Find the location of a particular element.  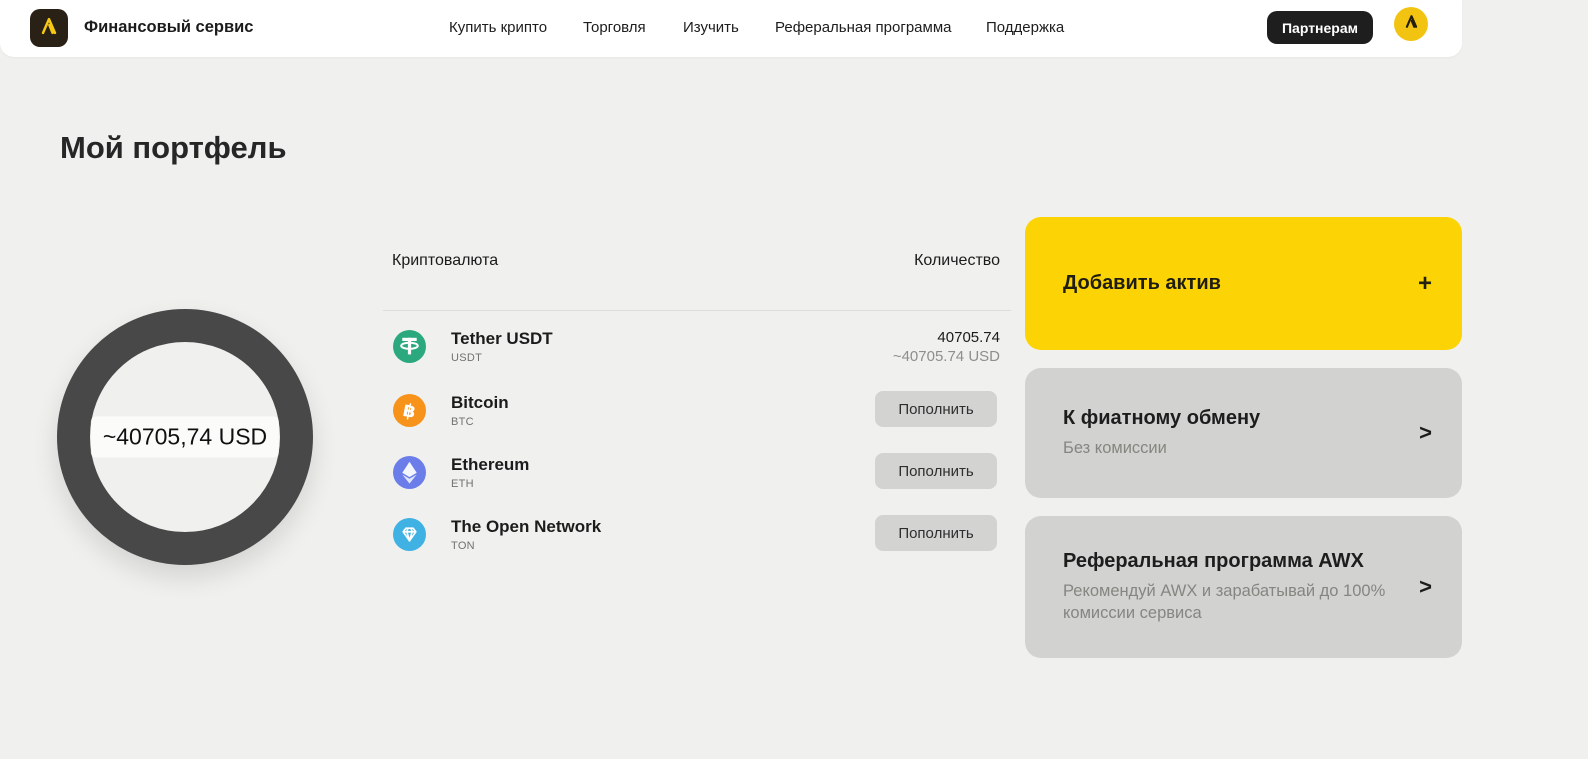

portfolio-total-label: ~40705,74 USD is located at coordinates (185, 437).